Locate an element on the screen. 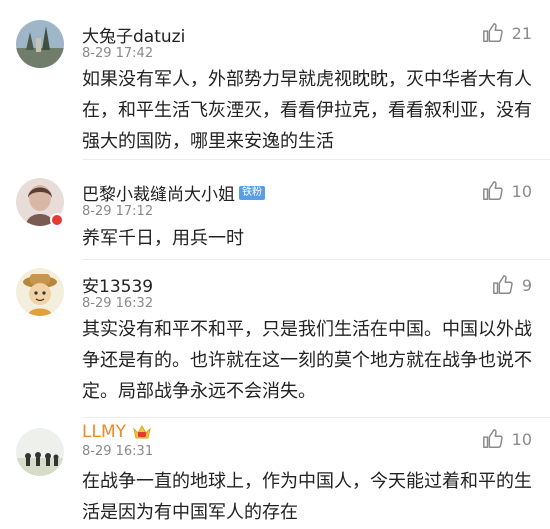 Image resolution: width=550 pixels, height=529 pixels. like-button: 21 is located at coordinates (507, 33).